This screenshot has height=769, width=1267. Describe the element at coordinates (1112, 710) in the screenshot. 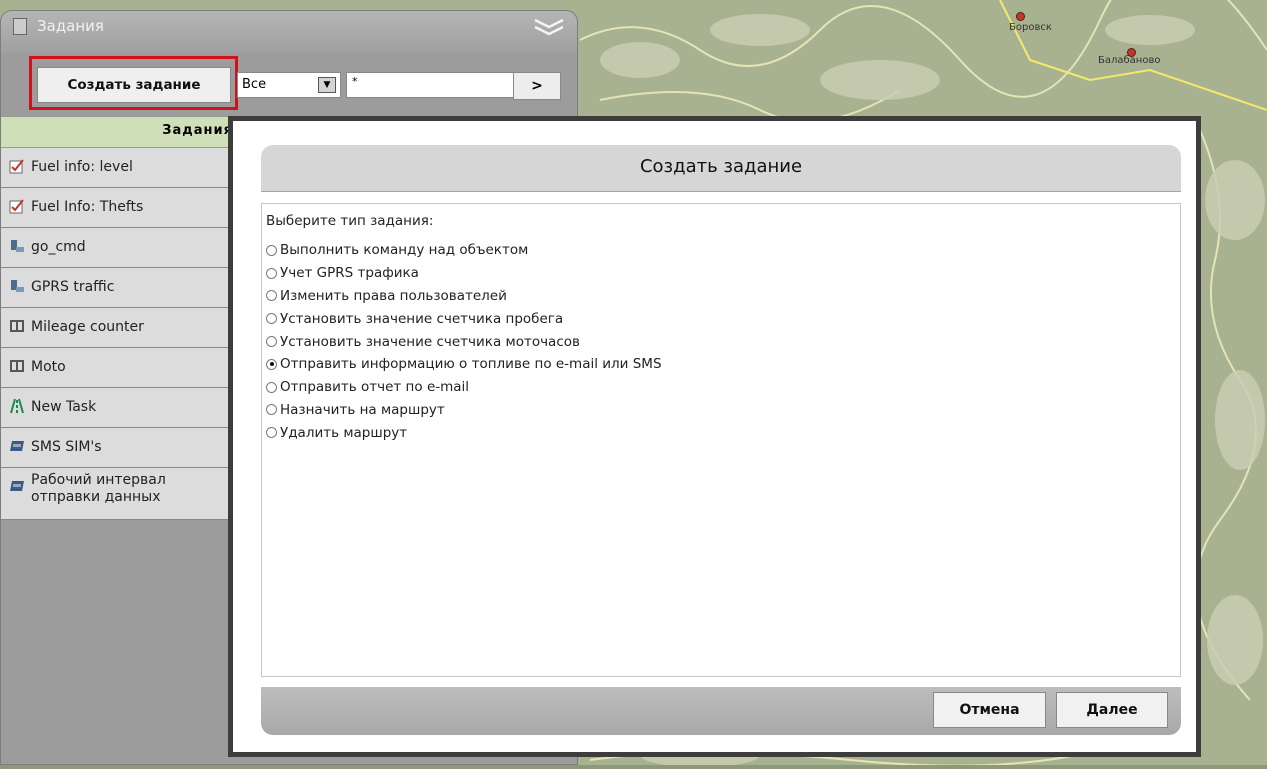

I see `next-button: Далее` at that location.